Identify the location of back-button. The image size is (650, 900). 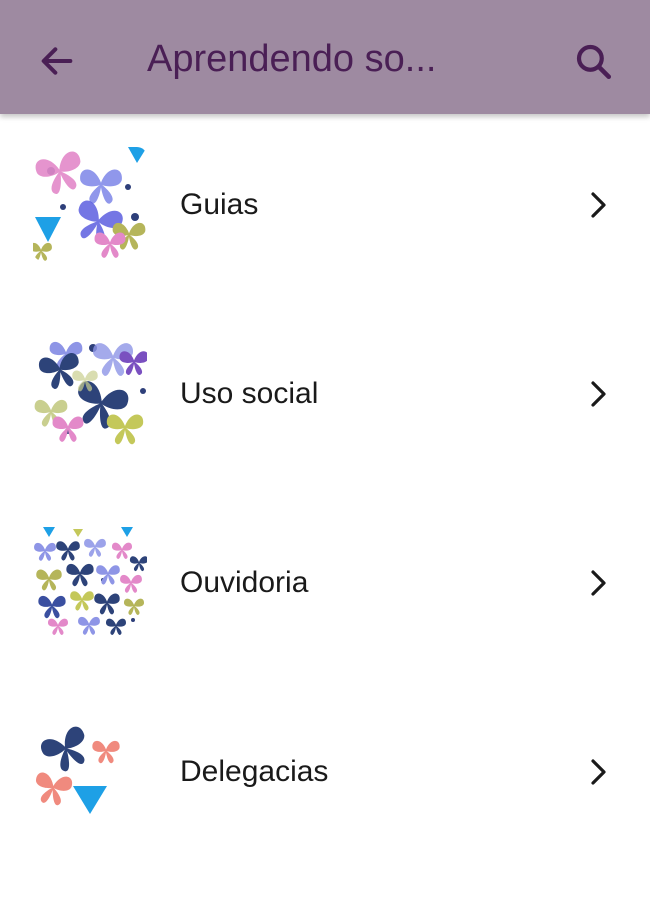
(57, 61).